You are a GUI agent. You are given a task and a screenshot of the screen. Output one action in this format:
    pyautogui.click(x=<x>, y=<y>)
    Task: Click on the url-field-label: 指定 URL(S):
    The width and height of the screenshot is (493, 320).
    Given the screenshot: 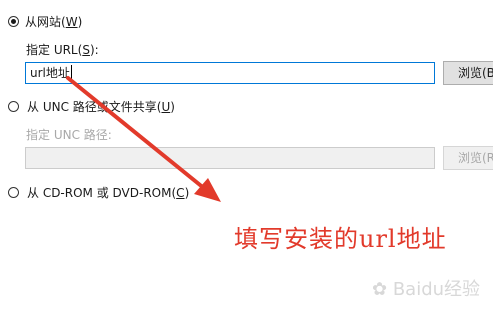 What is the action you would take?
    pyautogui.click(x=62, y=50)
    